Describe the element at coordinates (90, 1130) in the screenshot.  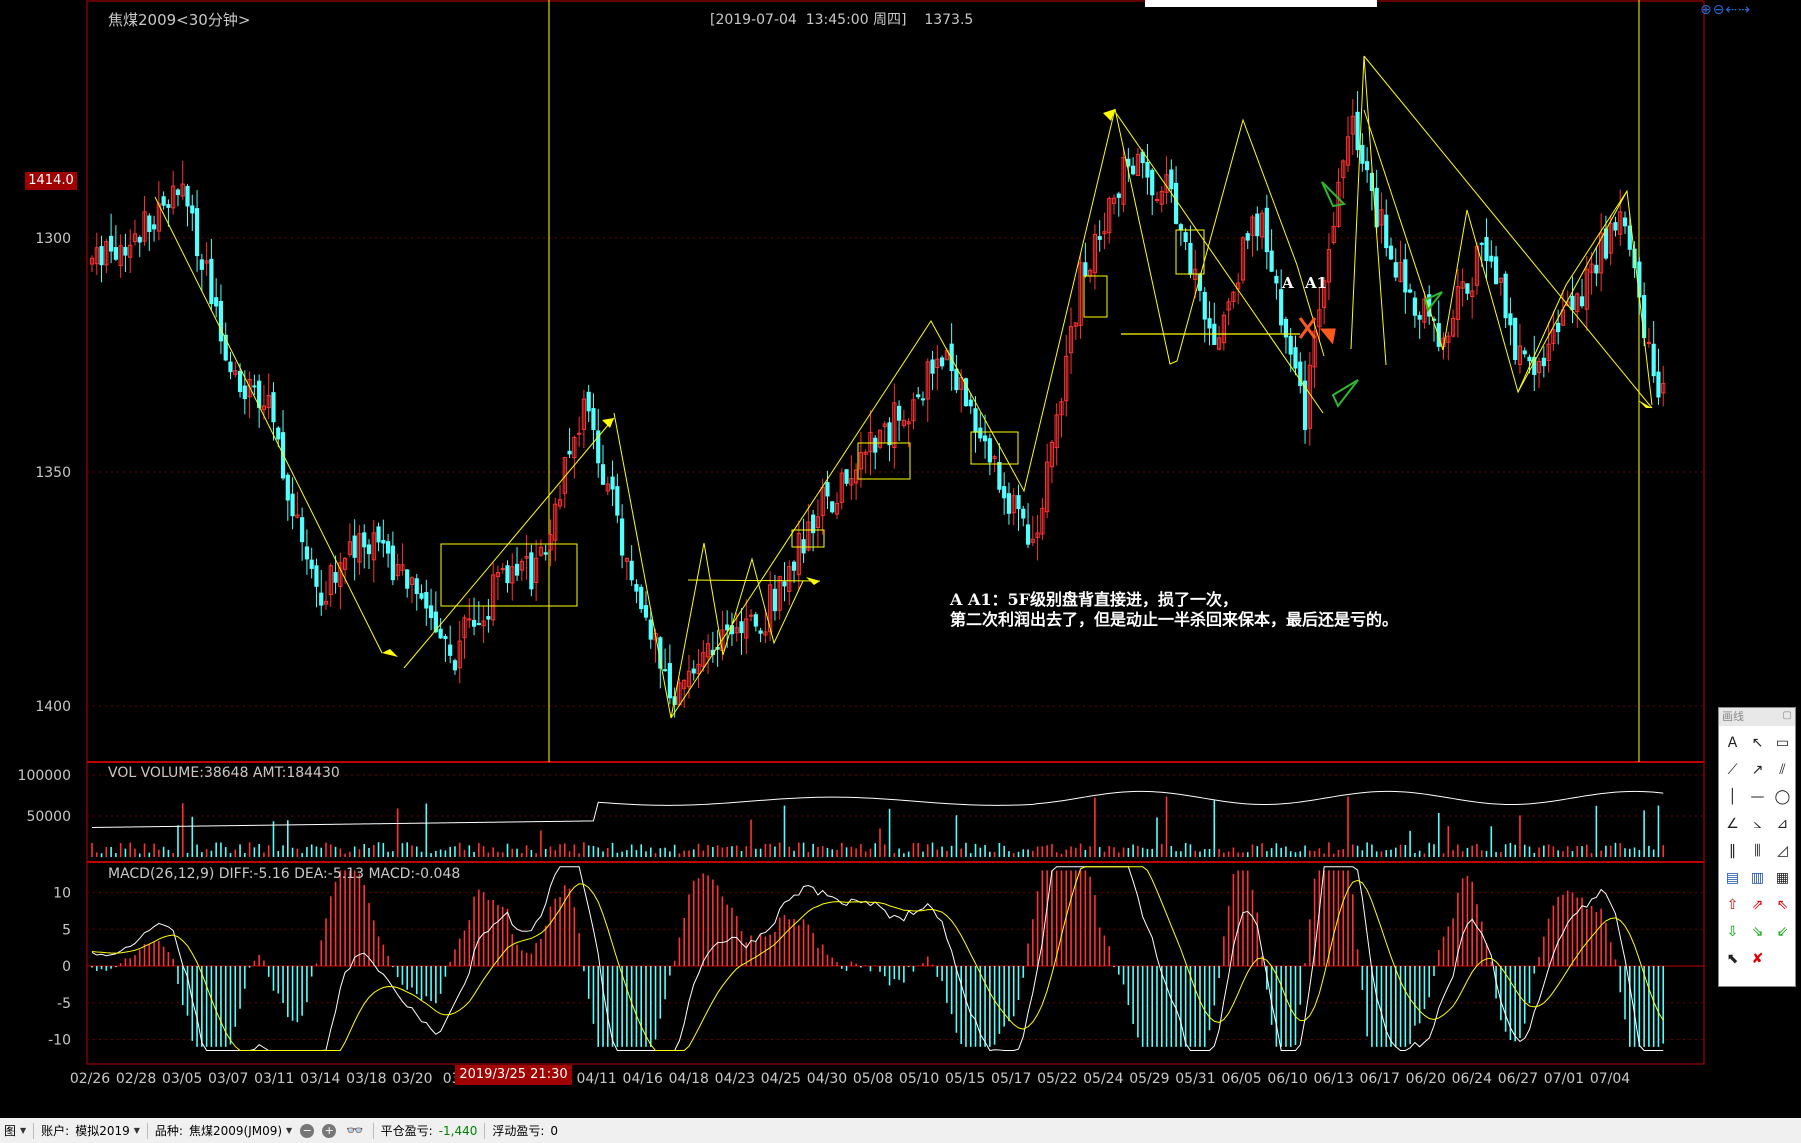
I see `account-selector: 账户: 模拟2019 ▼` at that location.